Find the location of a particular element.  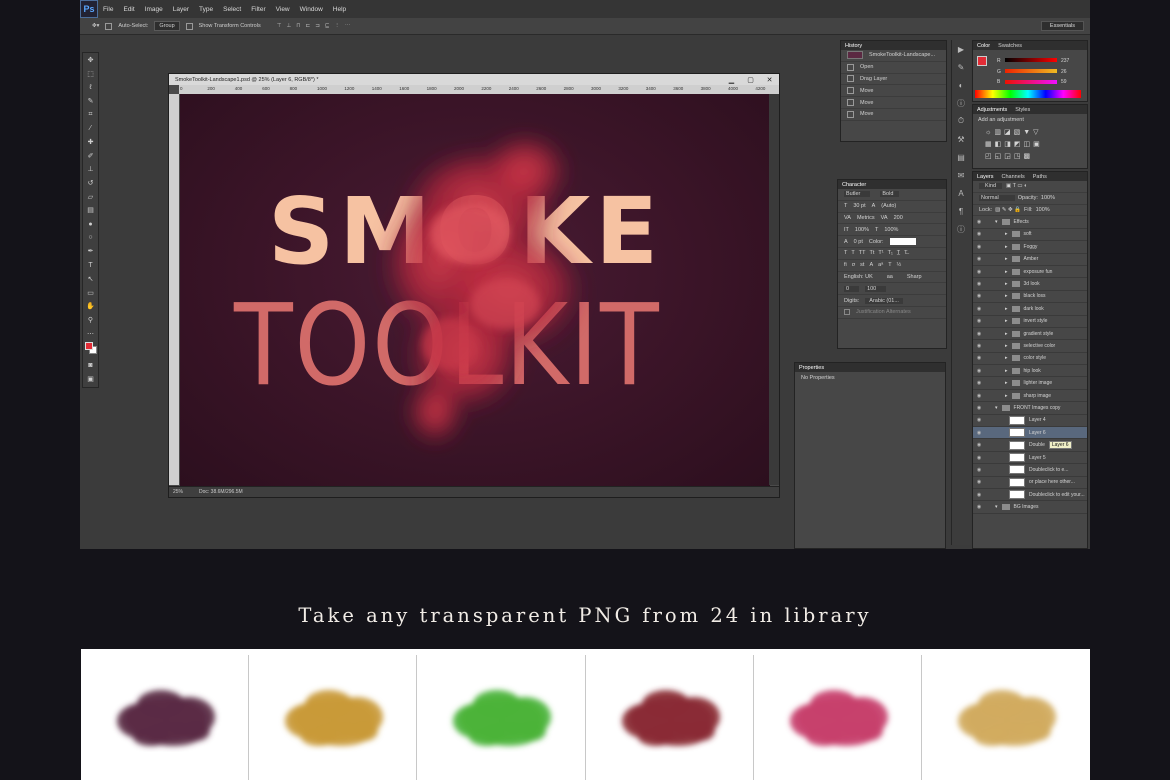

adjustment-icons-row3: ◰◱◲◳▩ is located at coordinates (1030, 156).